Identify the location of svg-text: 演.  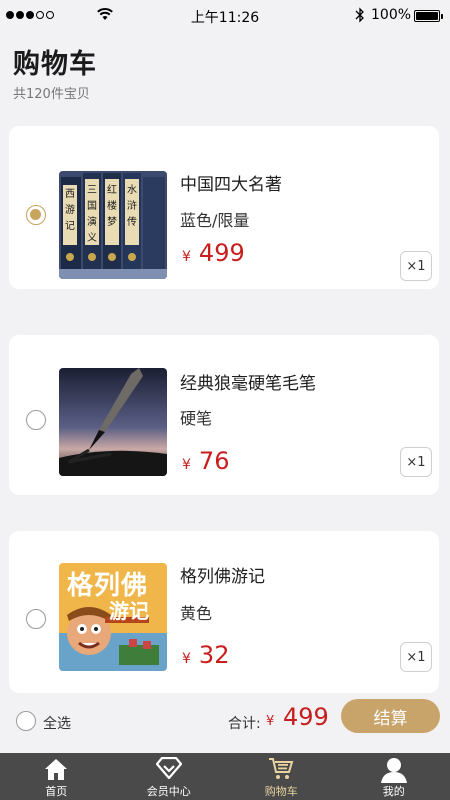
(92, 221).